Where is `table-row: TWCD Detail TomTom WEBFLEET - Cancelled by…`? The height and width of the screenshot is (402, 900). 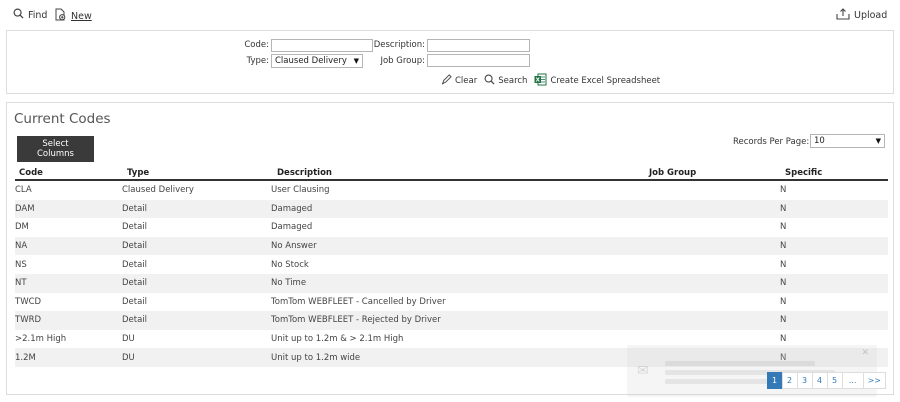 table-row: TWCD Detail TomTom WEBFLEET - Cancelled by… is located at coordinates (451, 302).